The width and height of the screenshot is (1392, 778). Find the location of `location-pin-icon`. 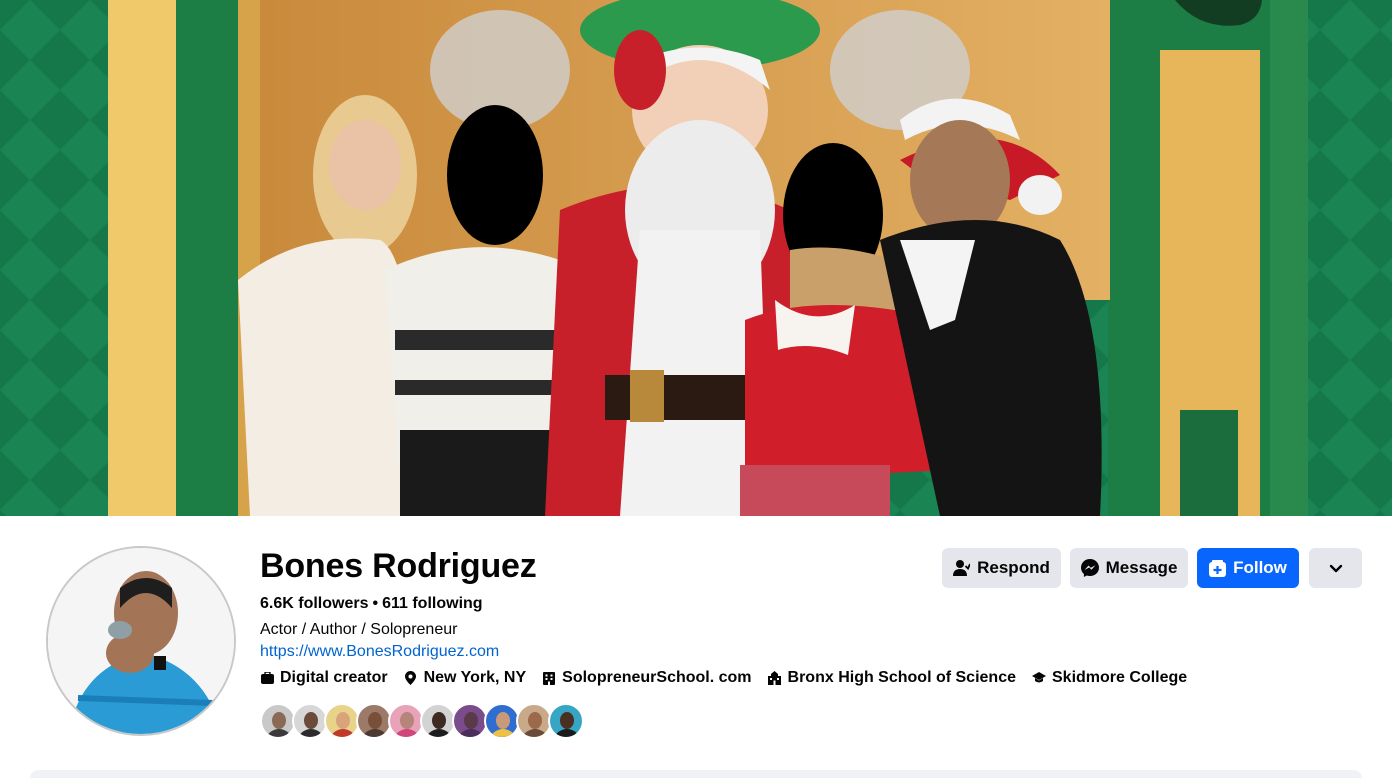

location-pin-icon is located at coordinates (411, 678).